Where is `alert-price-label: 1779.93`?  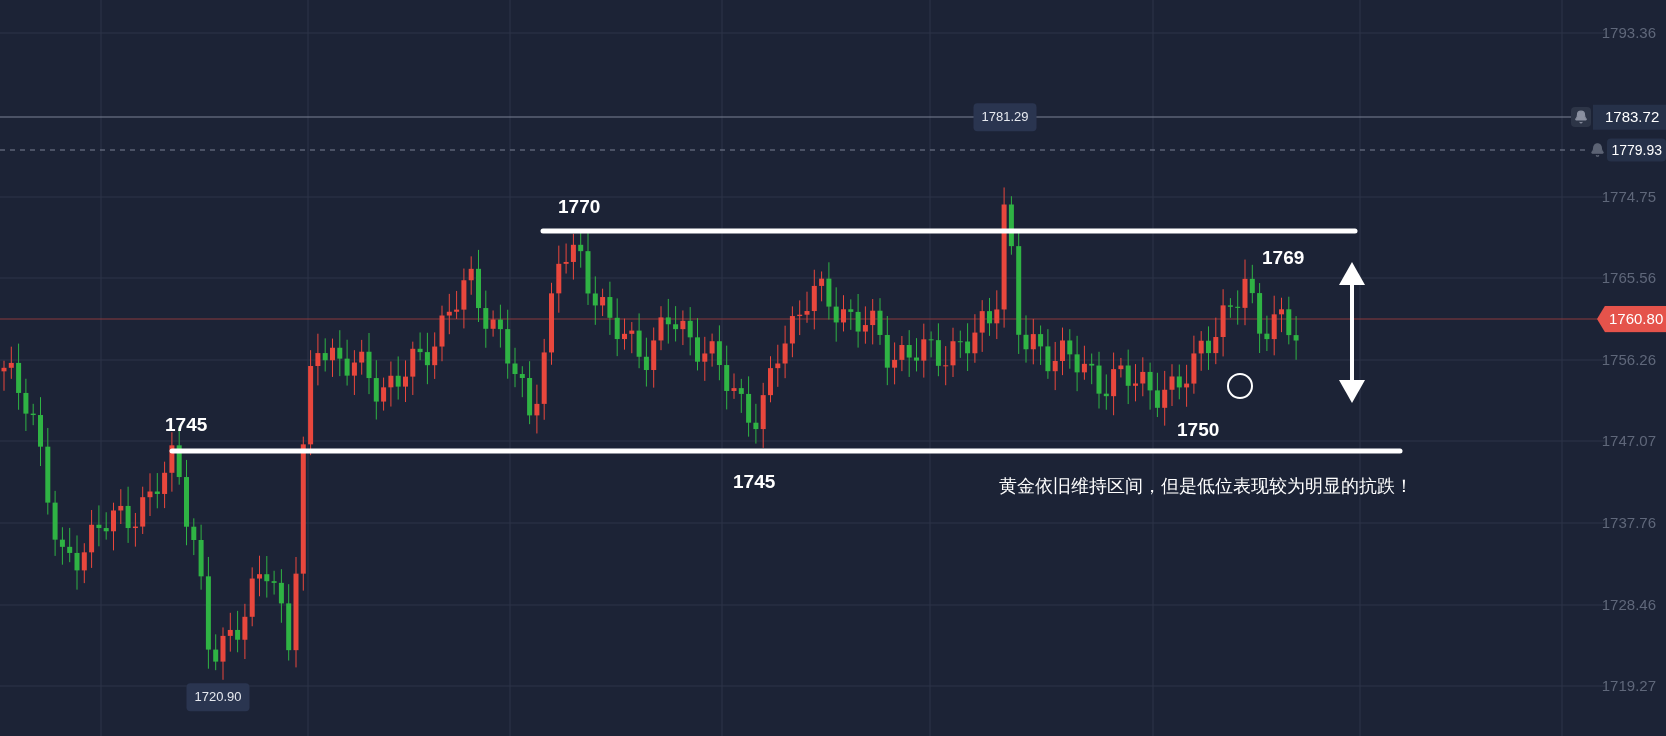 alert-price-label: 1779.93 is located at coordinates (1636, 150).